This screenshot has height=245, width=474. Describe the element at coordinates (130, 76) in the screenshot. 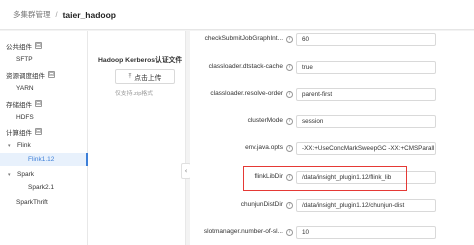

I see `upload-icon: ⤒` at that location.